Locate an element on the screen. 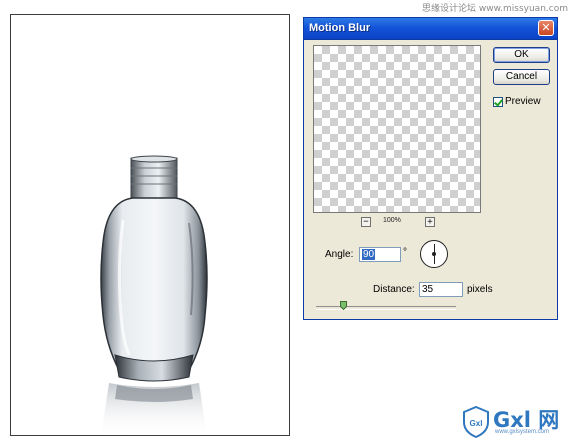  shield-logo-icon: Gxl is located at coordinates (476, 422).